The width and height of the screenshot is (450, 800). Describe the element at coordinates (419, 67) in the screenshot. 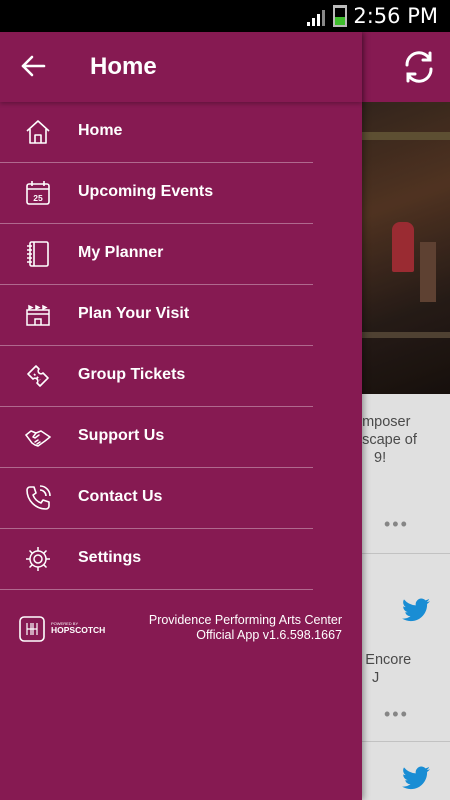

I see `sync-icon` at that location.